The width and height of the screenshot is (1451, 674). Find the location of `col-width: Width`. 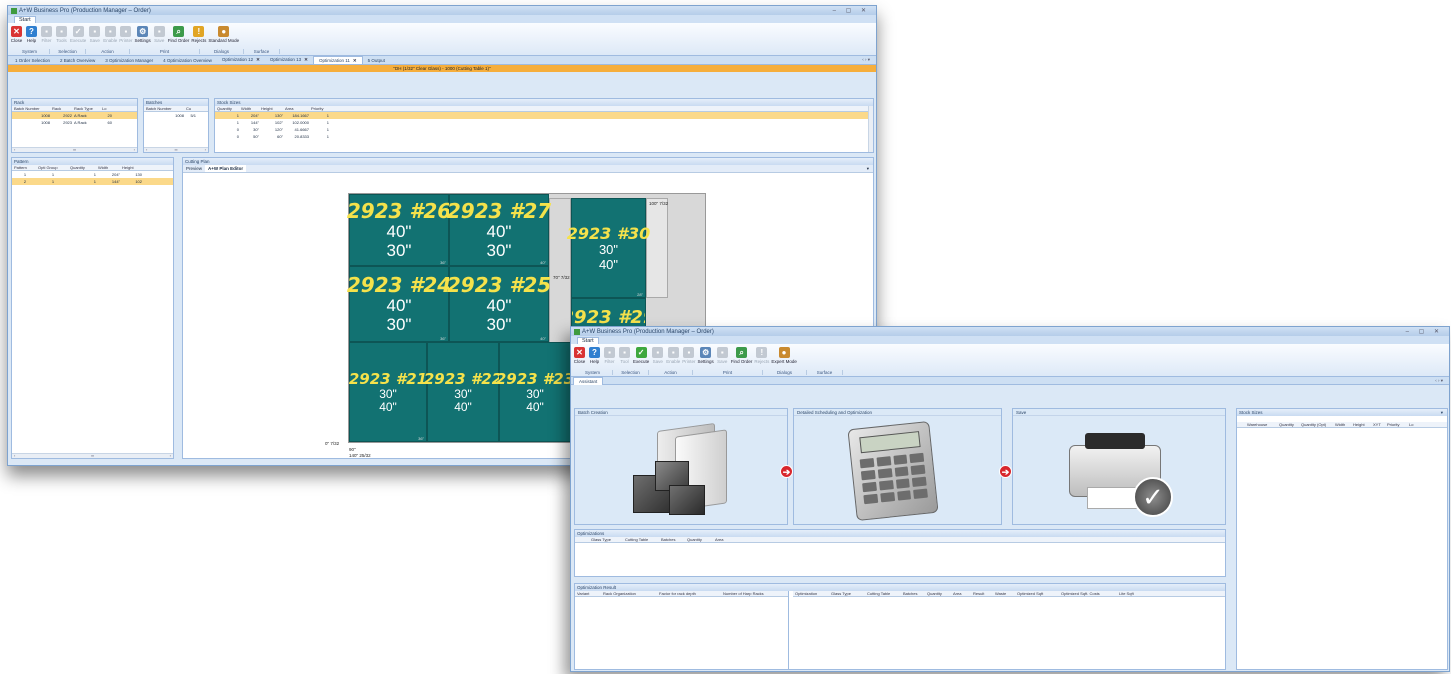

col-width: Width is located at coordinates (1342, 424).